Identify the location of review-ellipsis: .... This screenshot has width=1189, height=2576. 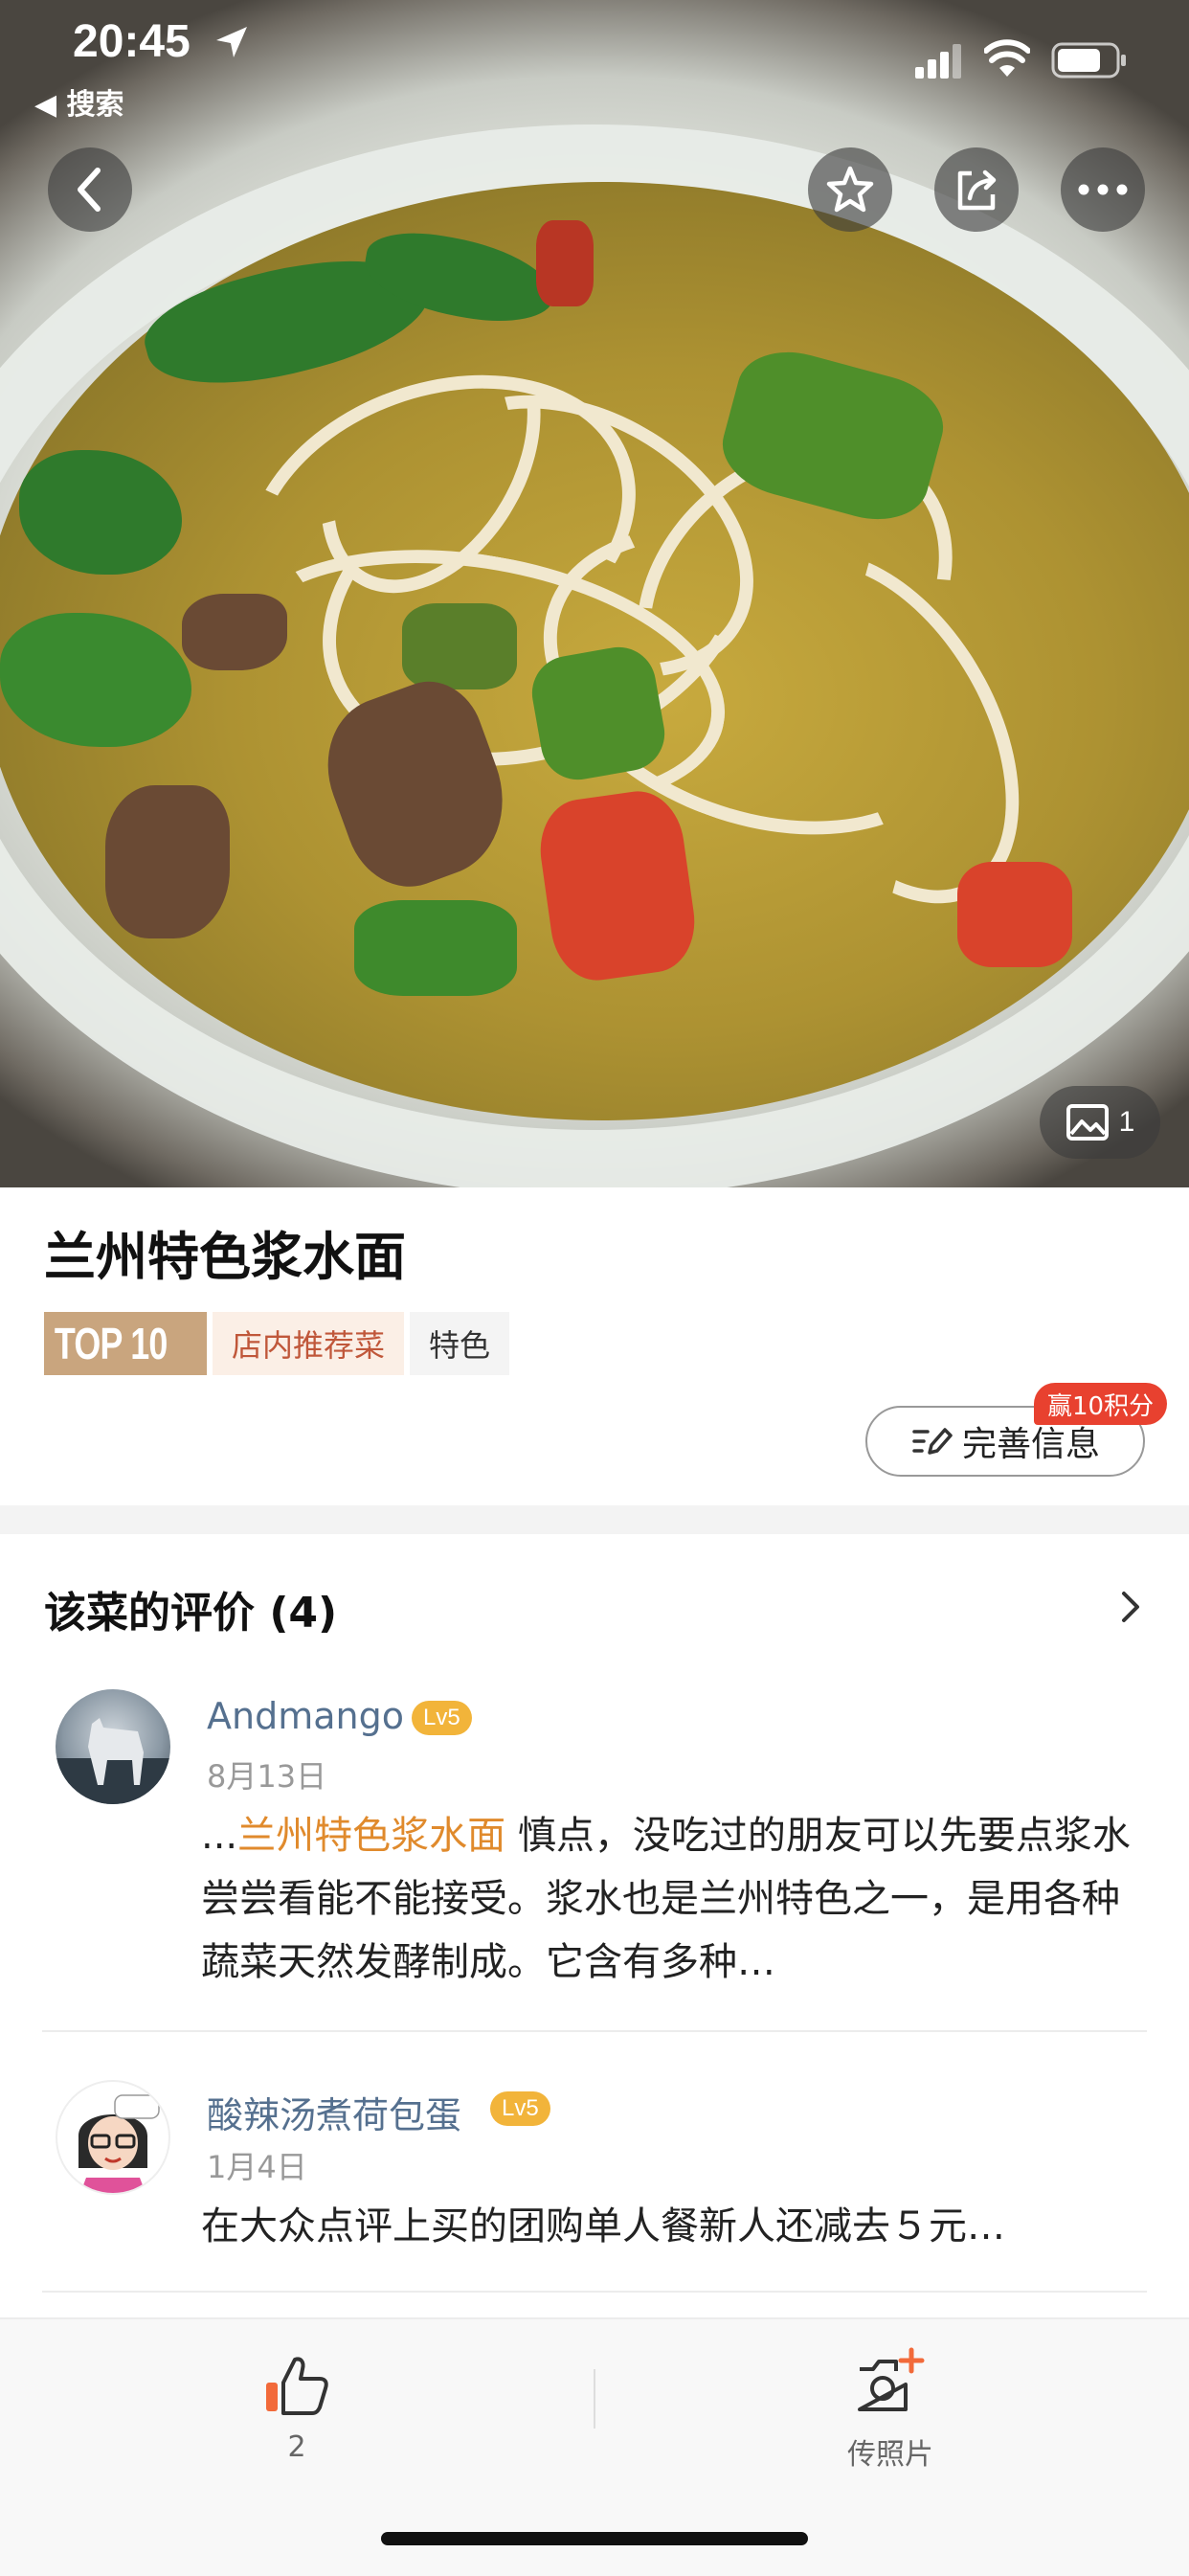
(219, 1836).